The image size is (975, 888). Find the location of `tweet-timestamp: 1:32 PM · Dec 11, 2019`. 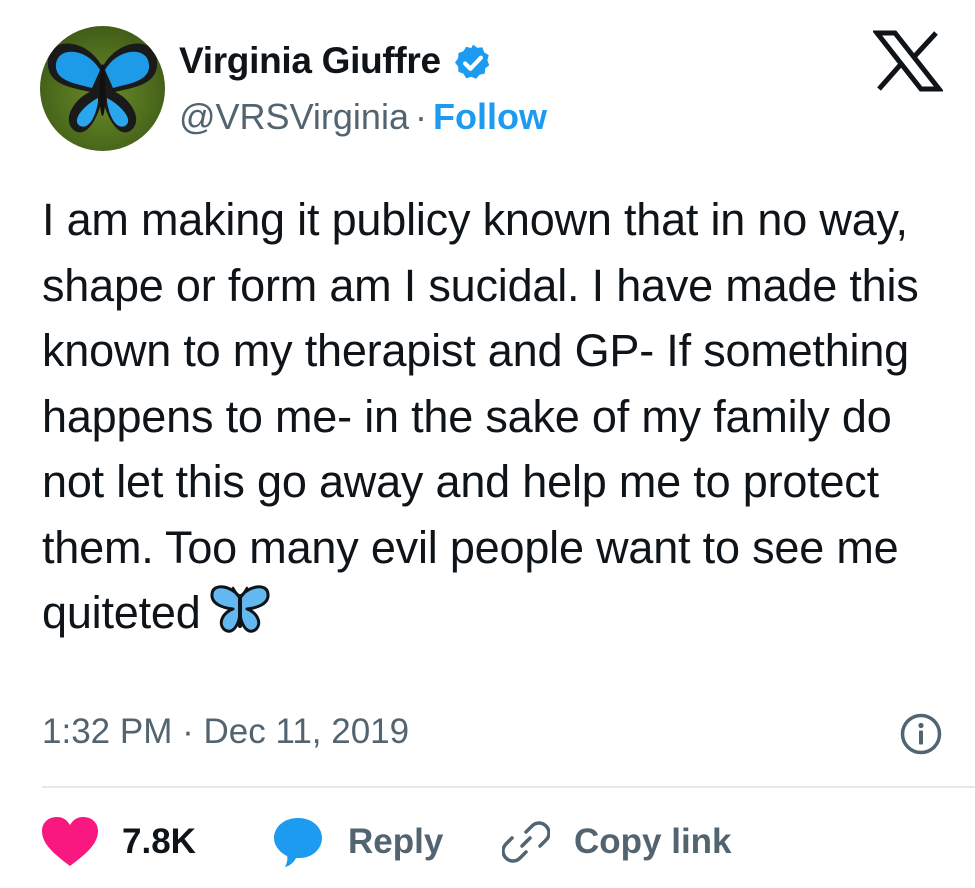

tweet-timestamp: 1:32 PM · Dec 11, 2019 is located at coordinates (225, 732).